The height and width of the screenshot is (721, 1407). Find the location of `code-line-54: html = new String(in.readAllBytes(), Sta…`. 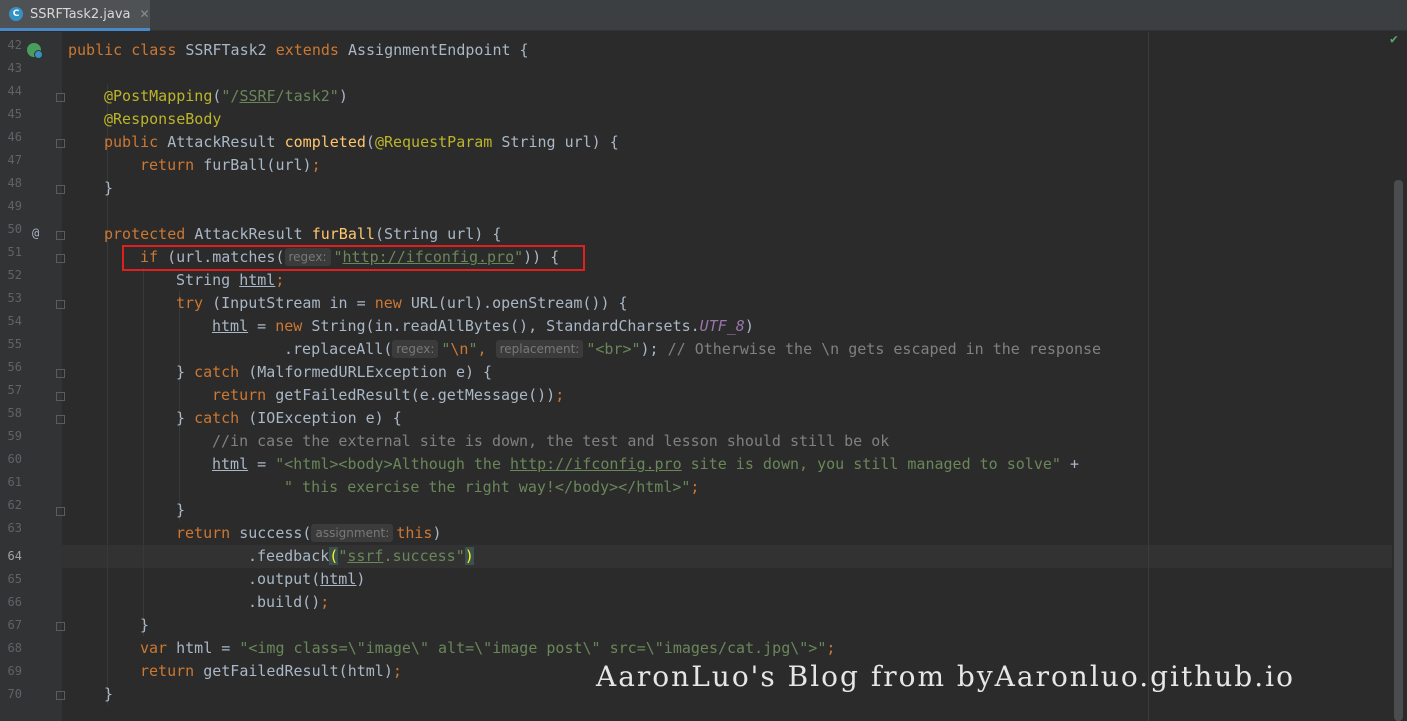

code-line-54: html = new String(in.readAllBytes(), Sta… is located at coordinates (483, 326).